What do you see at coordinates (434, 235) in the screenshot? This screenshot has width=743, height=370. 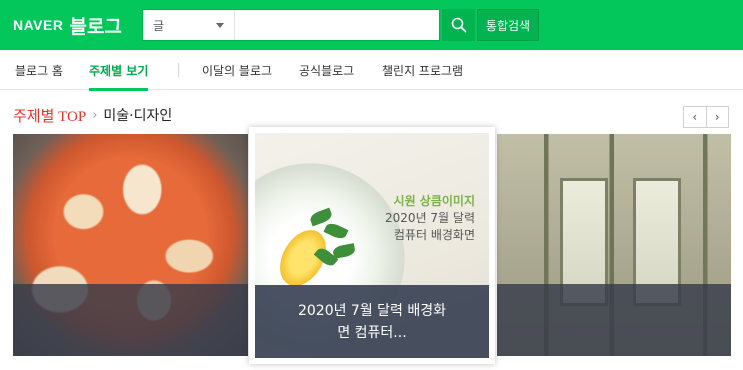 I see `promo-line-3: 컴퓨터 배경화면` at bounding box center [434, 235].